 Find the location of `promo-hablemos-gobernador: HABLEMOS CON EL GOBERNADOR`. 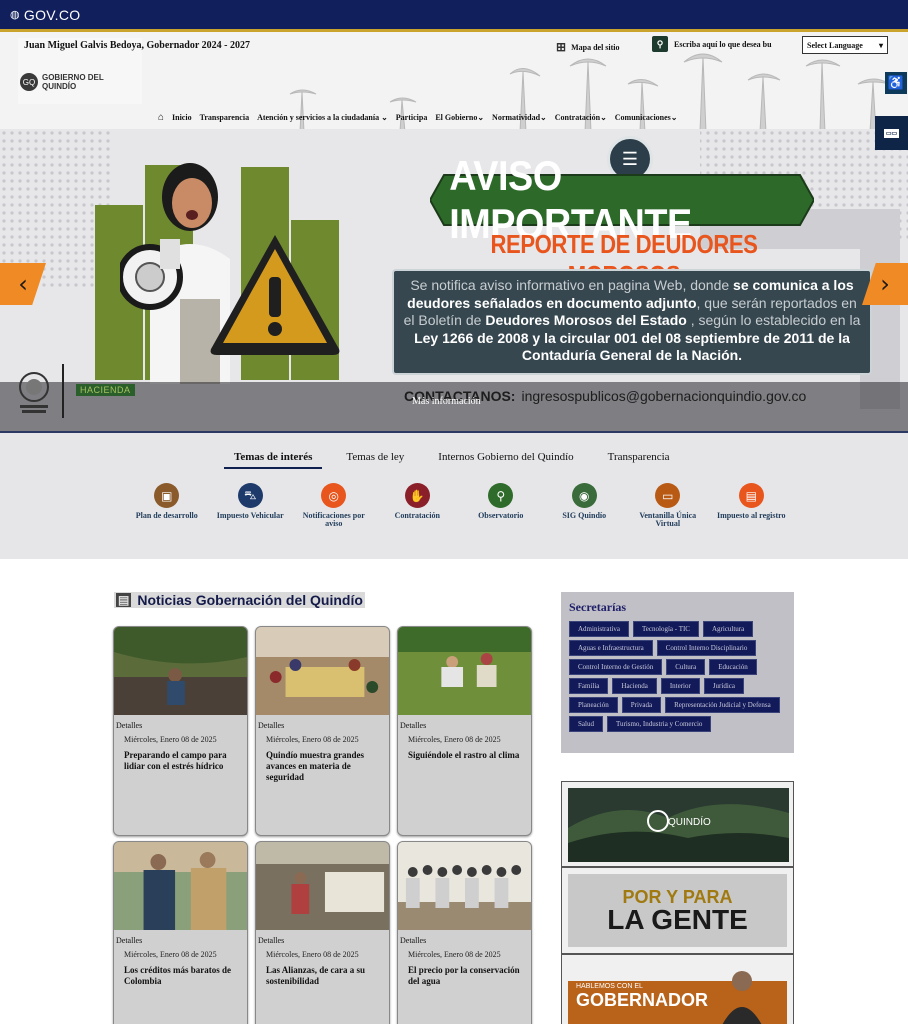

promo-hablemos-gobernador: HABLEMOS CON EL GOBERNADOR is located at coordinates (677, 989).